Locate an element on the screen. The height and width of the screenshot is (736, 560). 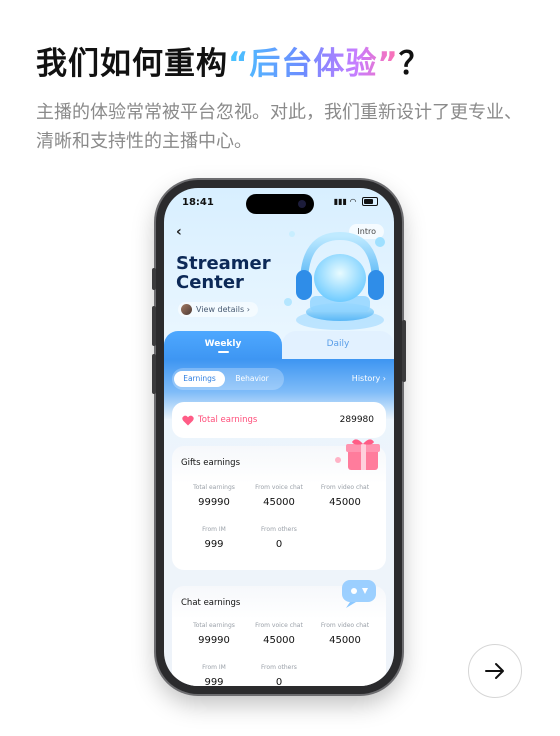
signal-icon: ▮▮▮ is located at coordinates (340, 201).